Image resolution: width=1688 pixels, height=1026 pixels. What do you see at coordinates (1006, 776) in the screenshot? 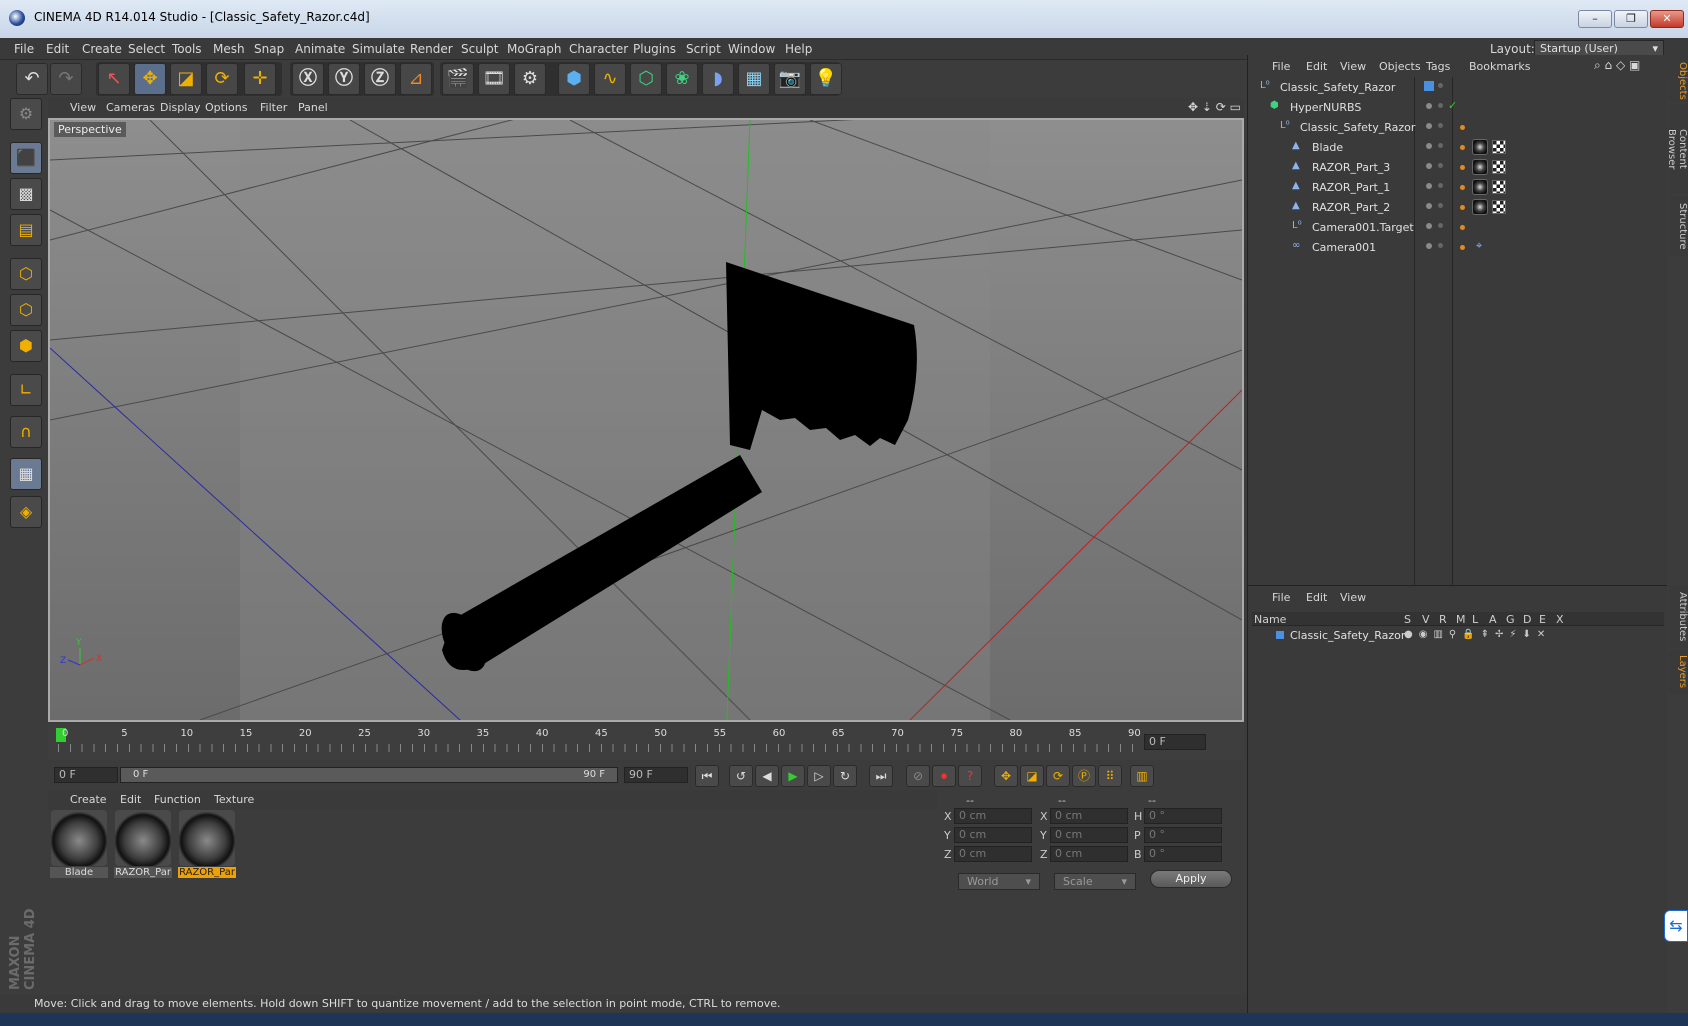
I see `key-position-icon: ✥` at bounding box center [1006, 776].